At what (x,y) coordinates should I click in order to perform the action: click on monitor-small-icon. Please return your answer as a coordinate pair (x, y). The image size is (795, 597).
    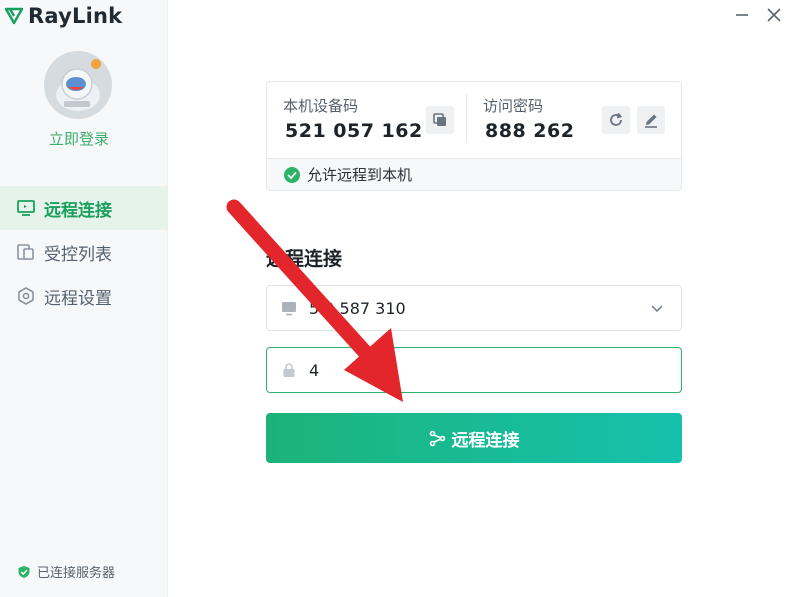
    Looking at the image, I should click on (289, 309).